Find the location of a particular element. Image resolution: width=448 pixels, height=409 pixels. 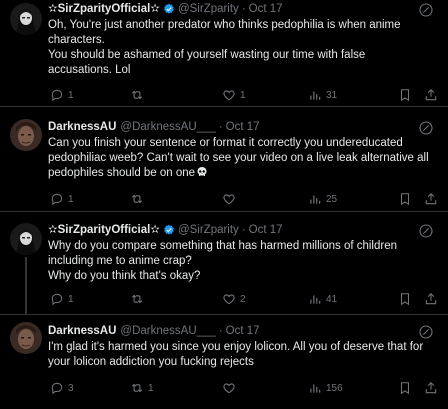

tweet-actions: 3 1 156 is located at coordinates (246, 388).